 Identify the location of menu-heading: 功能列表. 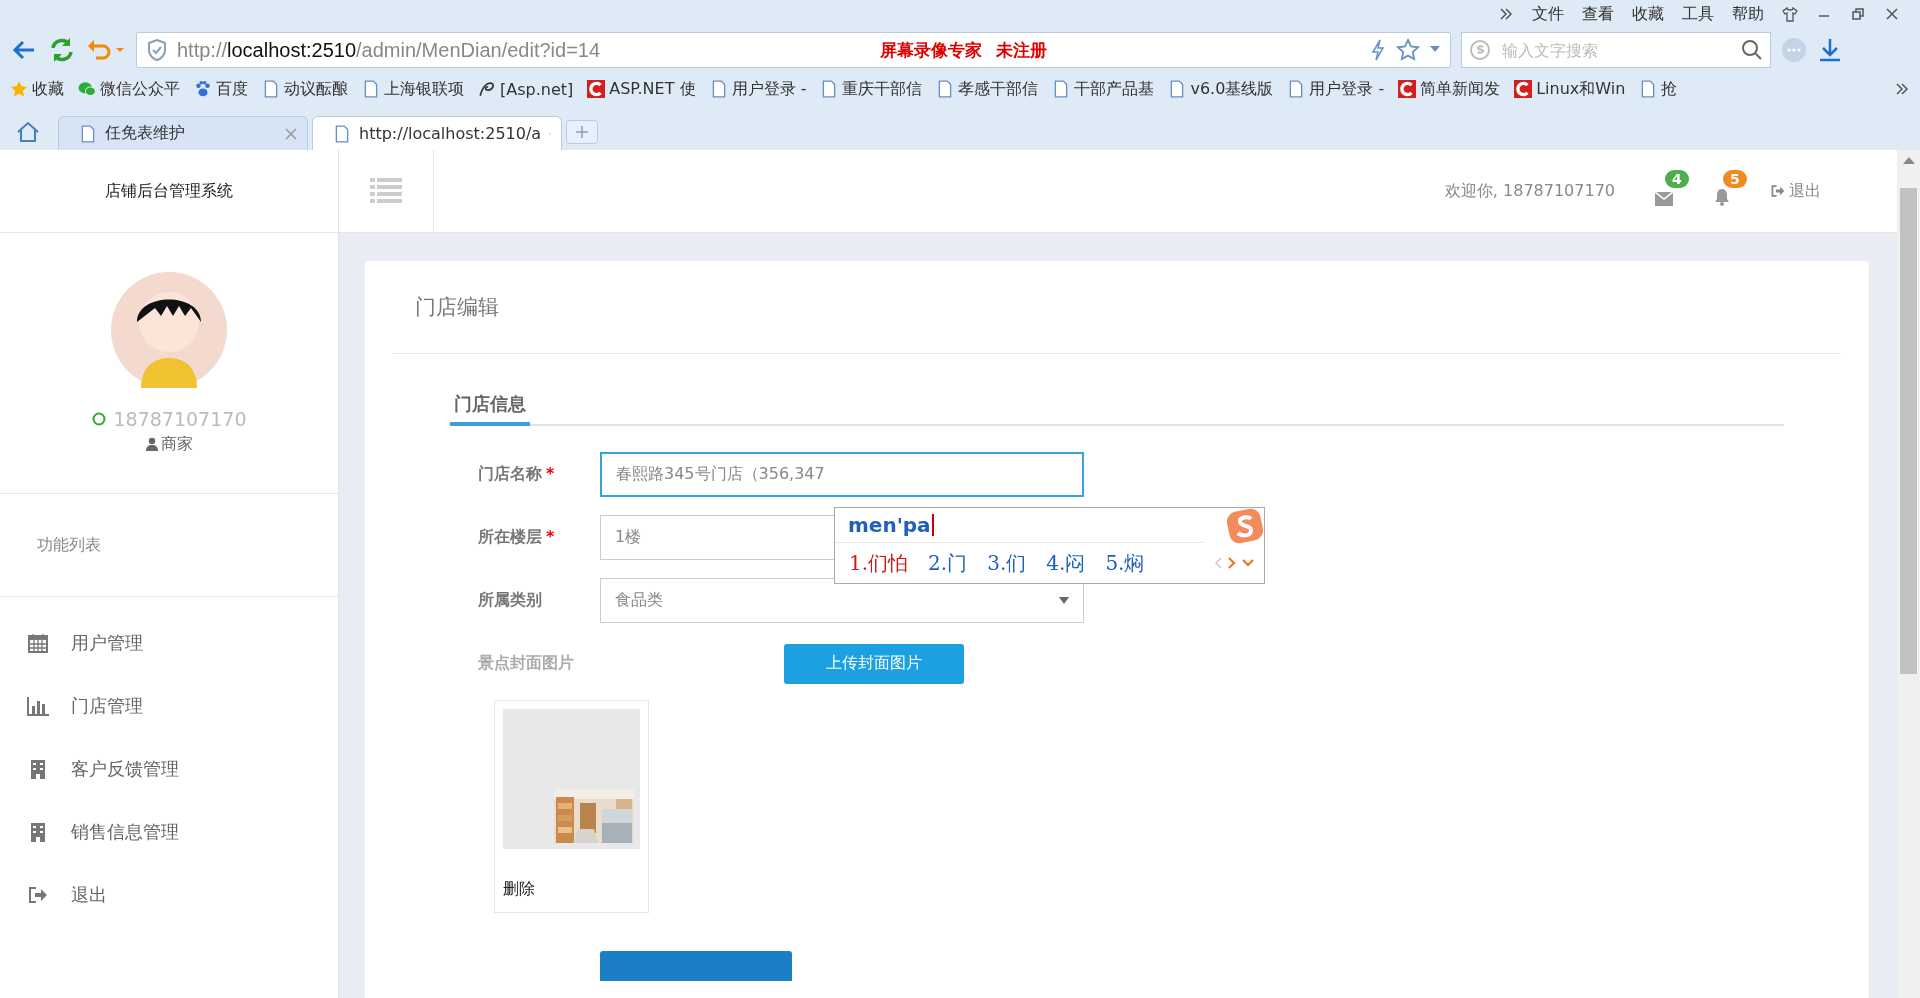
(69, 545).